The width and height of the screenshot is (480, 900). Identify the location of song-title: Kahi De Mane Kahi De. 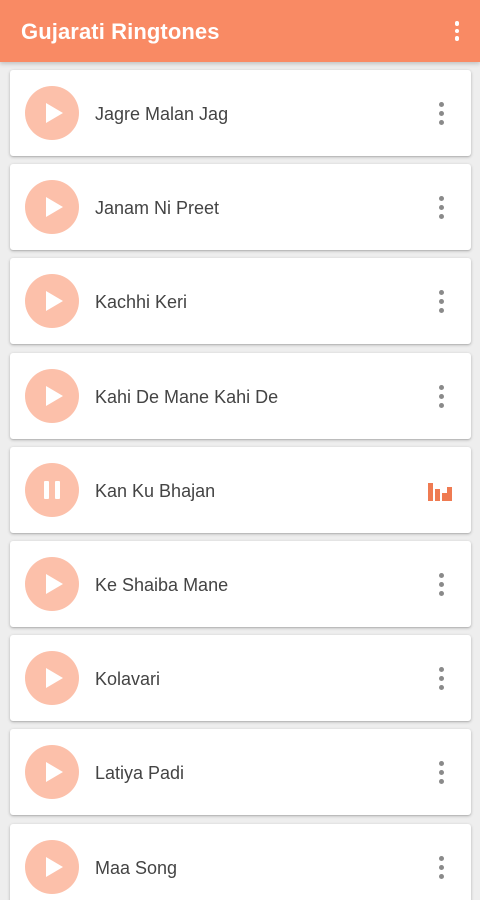
(187, 397).